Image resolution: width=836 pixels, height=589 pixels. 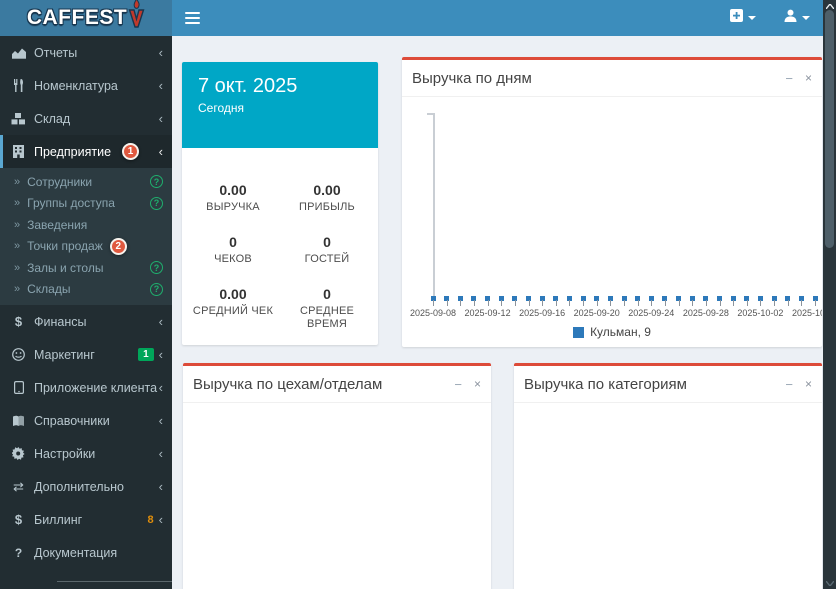 I want to click on sidebar-item-warehouse: Склад ‹, so click(x=86, y=118).